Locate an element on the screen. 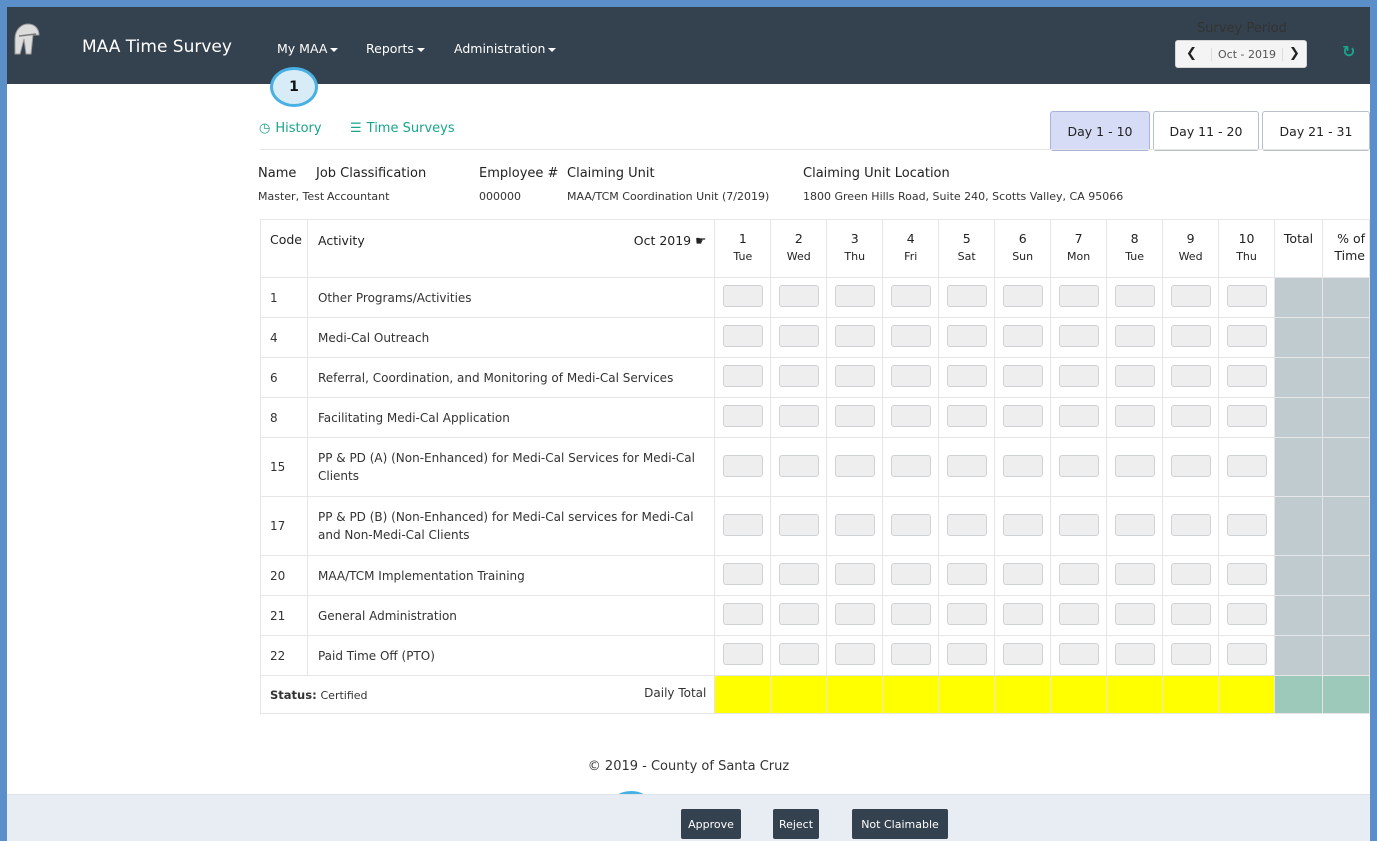  month-label: Oct 2019 ☛ is located at coordinates (670, 241).